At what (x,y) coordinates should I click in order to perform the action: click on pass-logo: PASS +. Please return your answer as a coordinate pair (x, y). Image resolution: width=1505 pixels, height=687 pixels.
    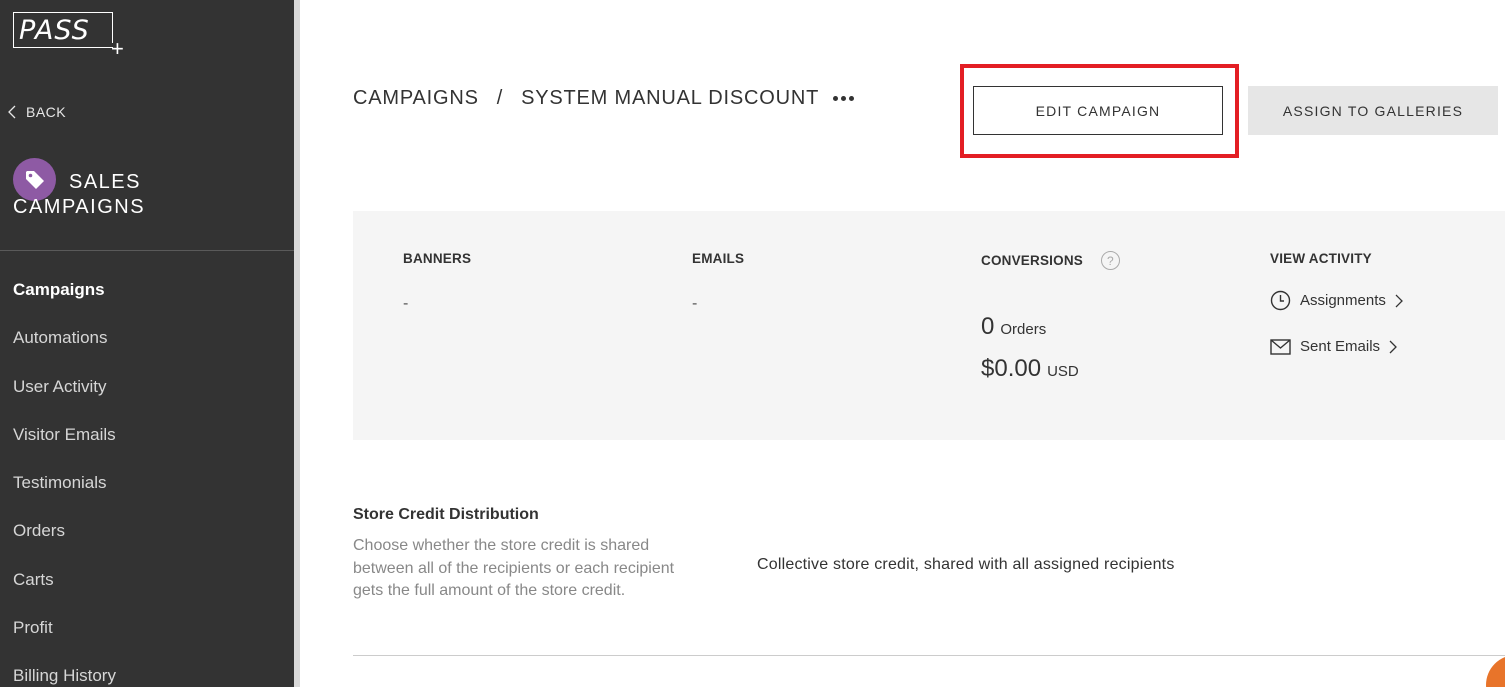
    Looking at the image, I should click on (68, 36).